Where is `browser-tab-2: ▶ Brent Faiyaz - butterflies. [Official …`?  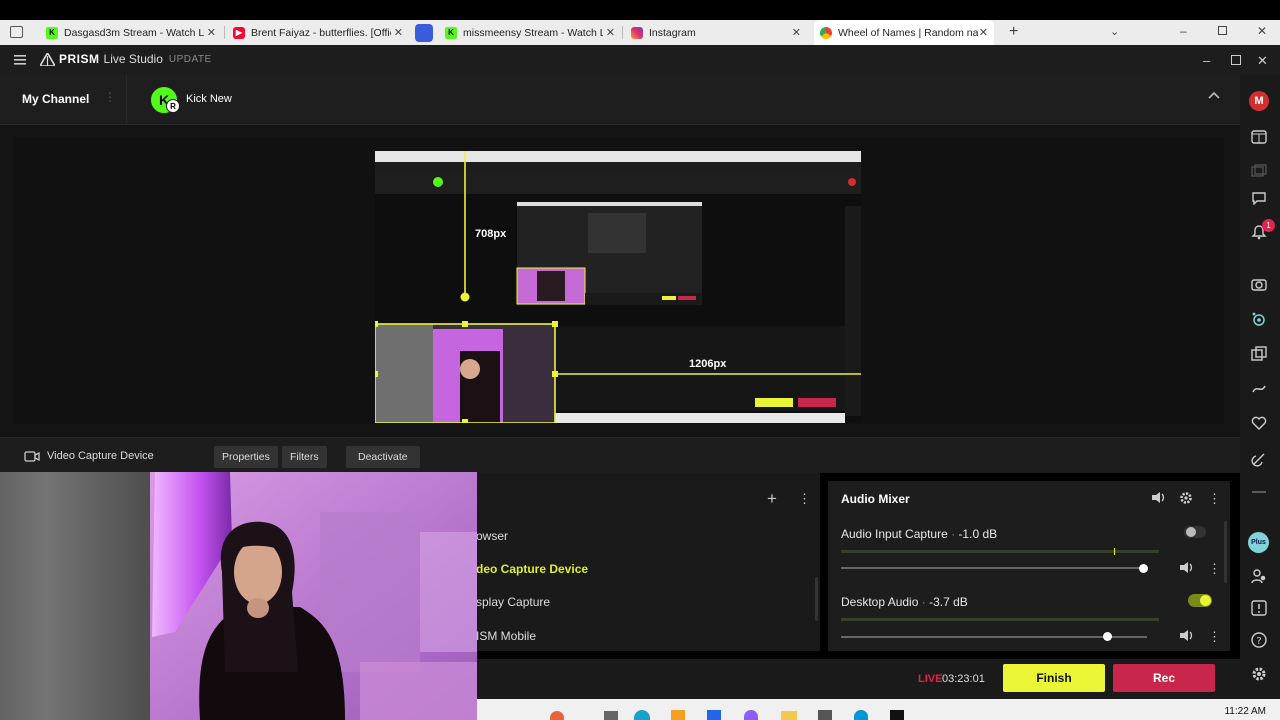
browser-tab-2: ▶ Brent Faiyaz - butterflies. [Official … is located at coordinates (318, 32).